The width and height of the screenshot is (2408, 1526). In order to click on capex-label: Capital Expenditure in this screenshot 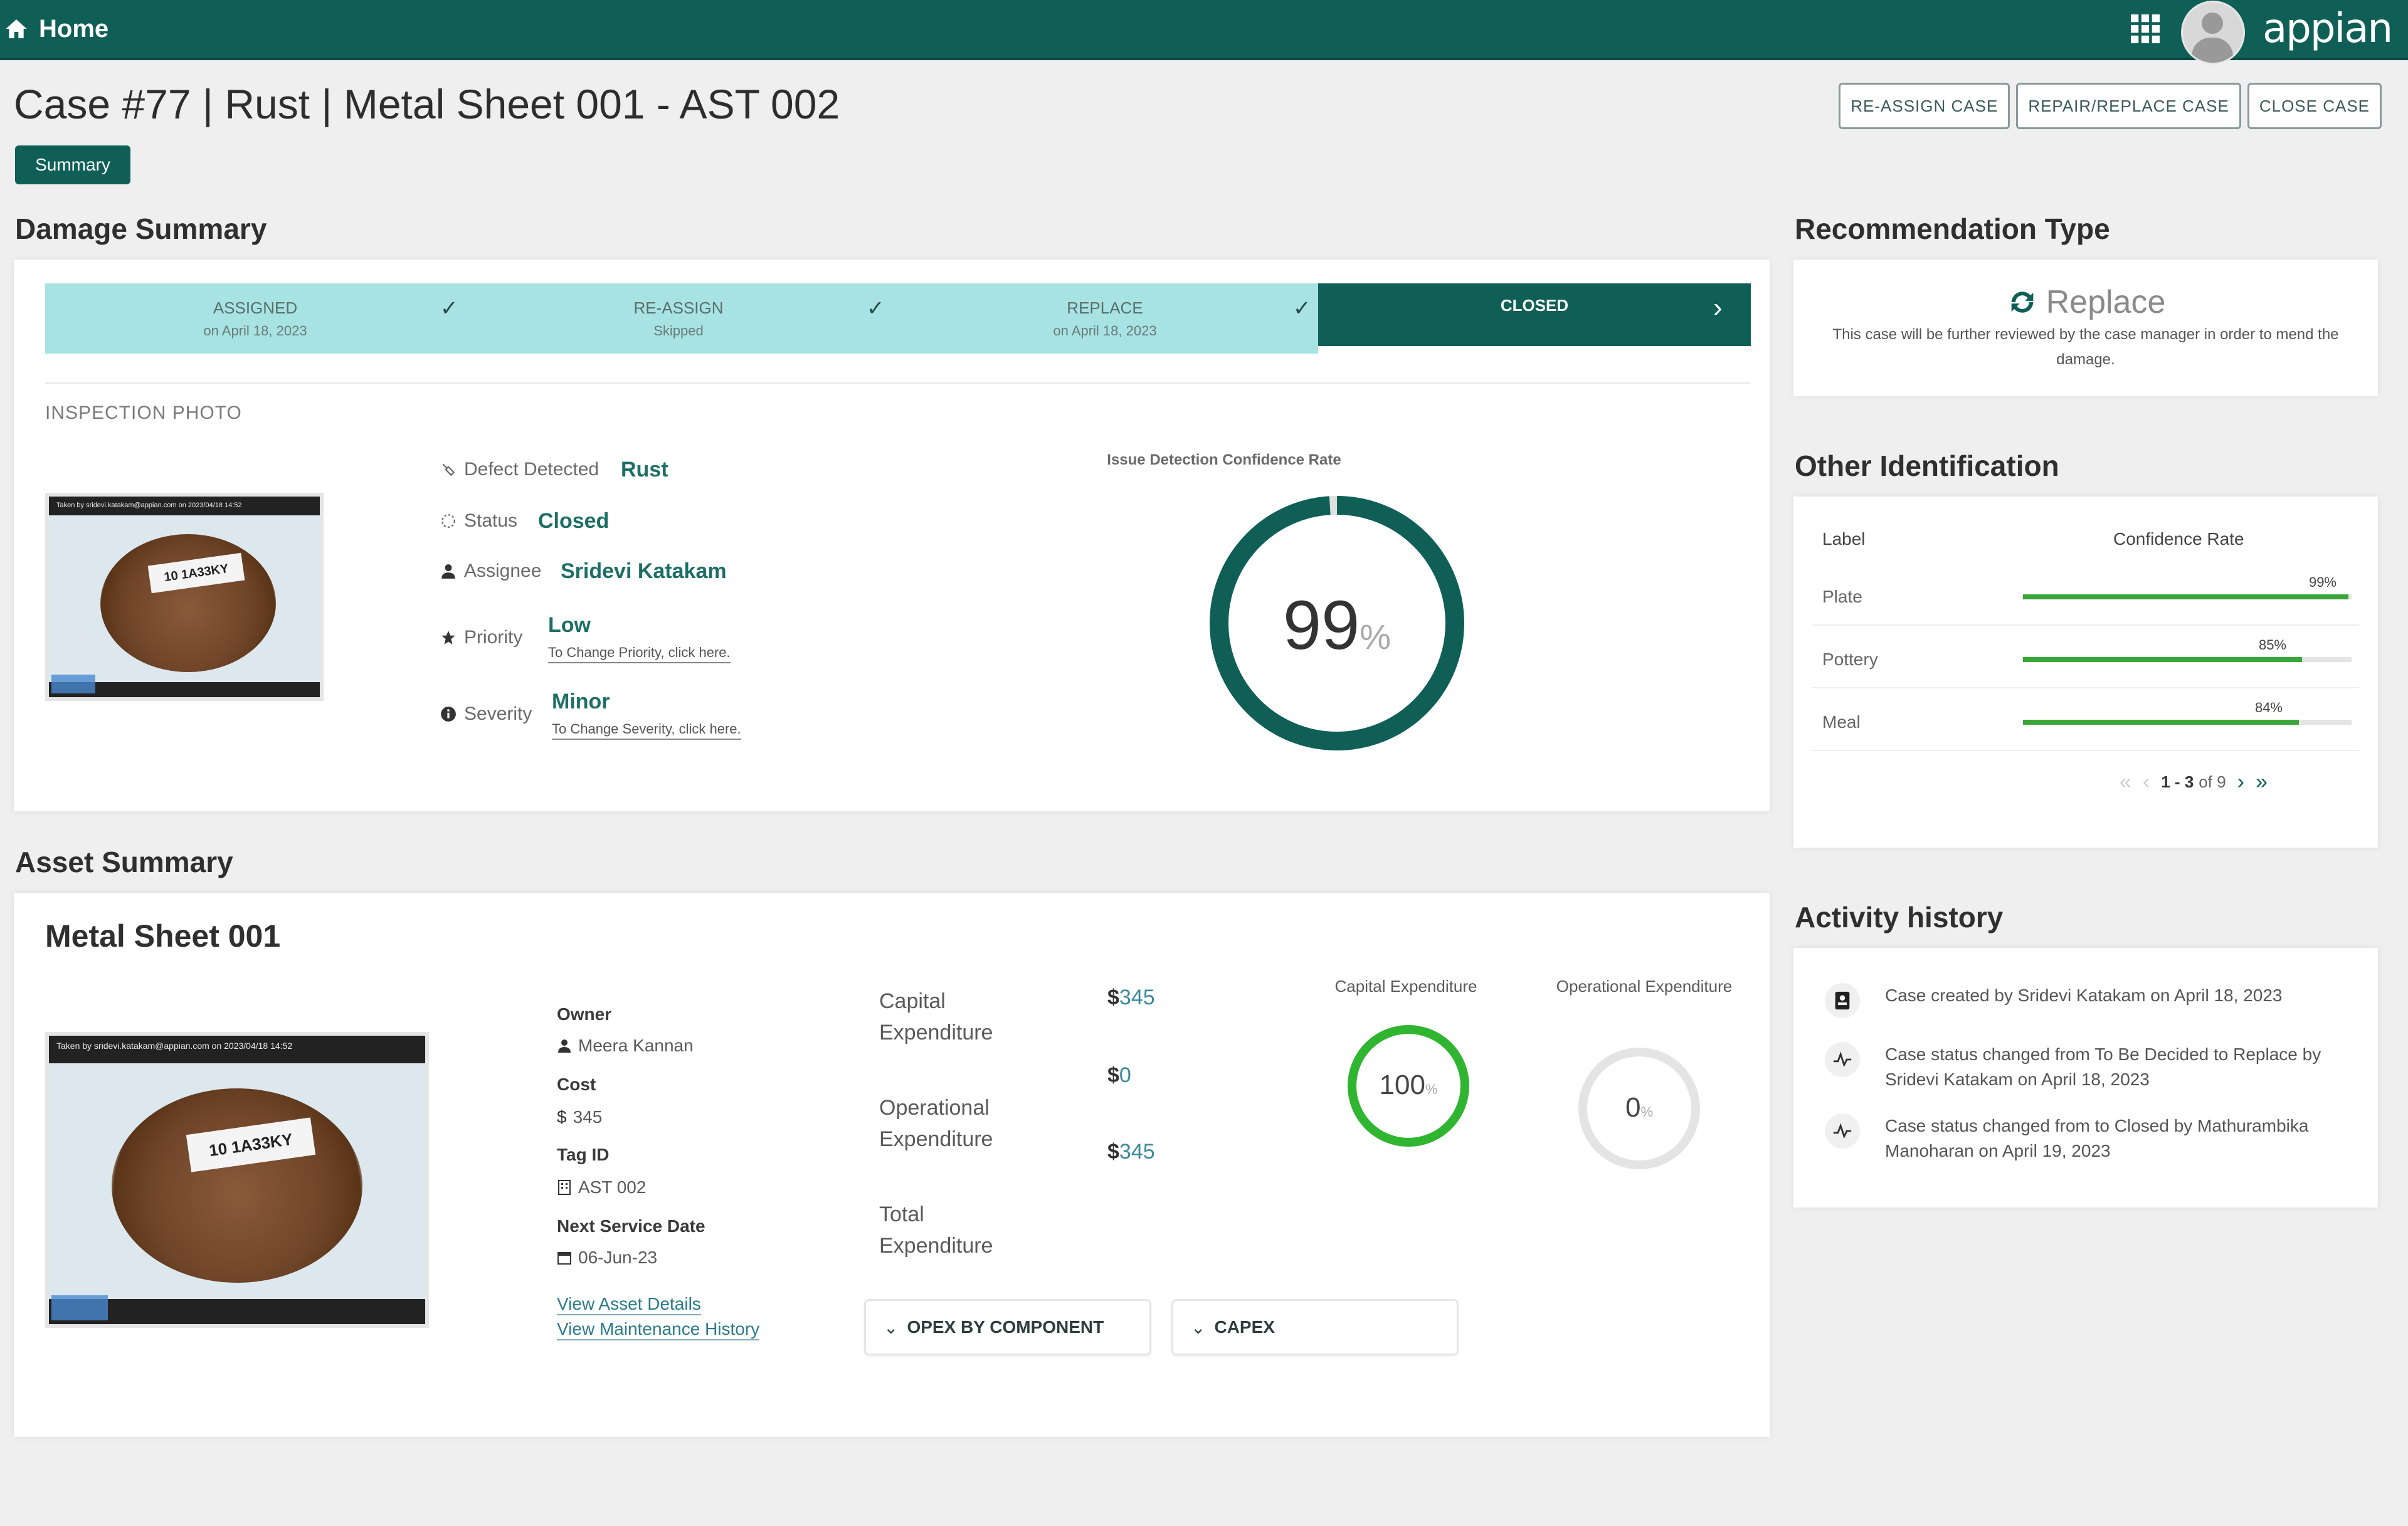, I will do `click(936, 1017)`.